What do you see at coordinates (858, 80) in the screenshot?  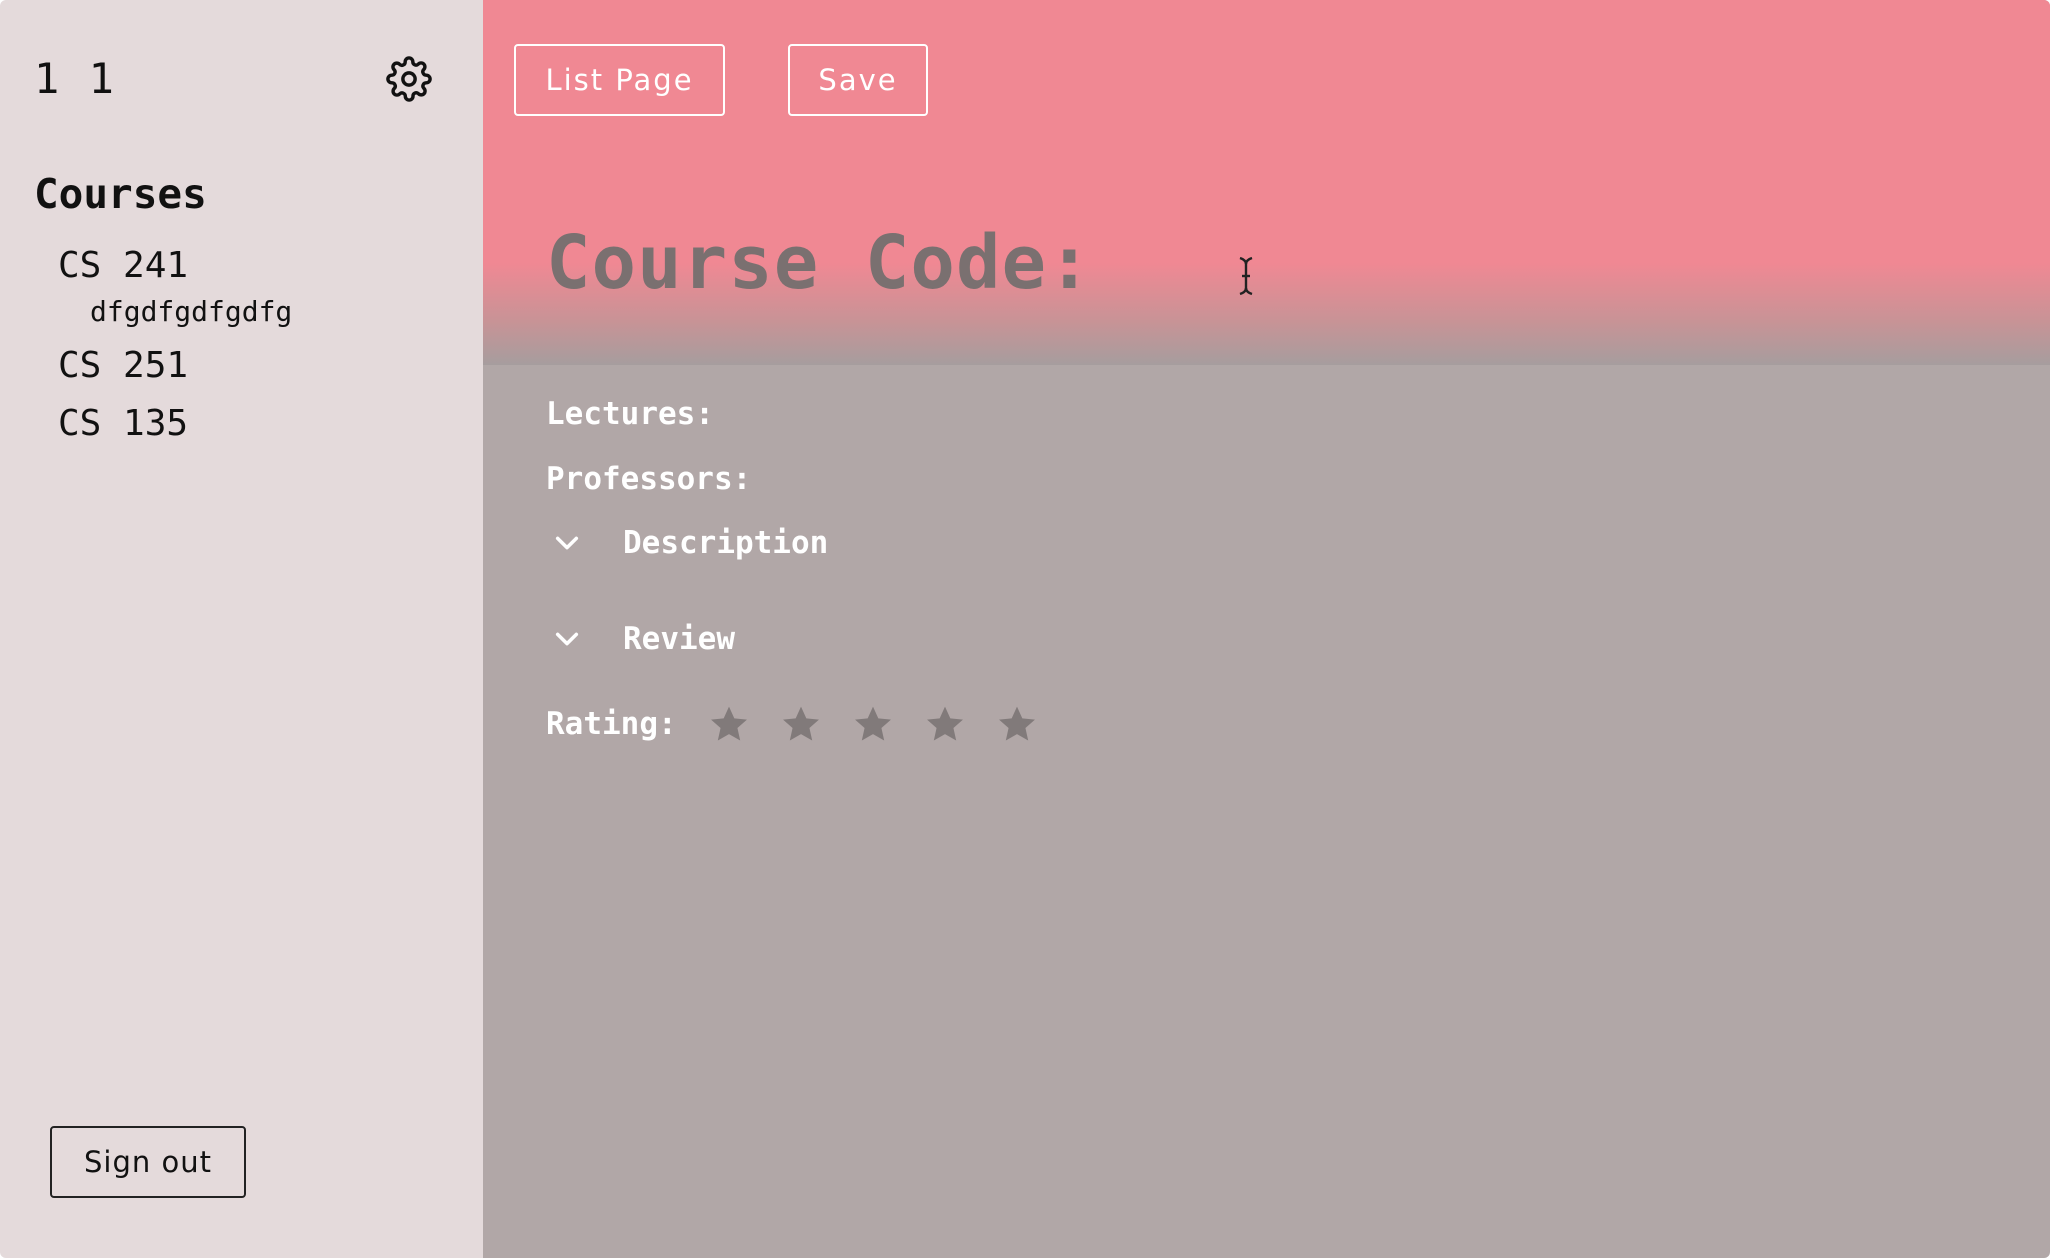 I see `save-button: Save` at bounding box center [858, 80].